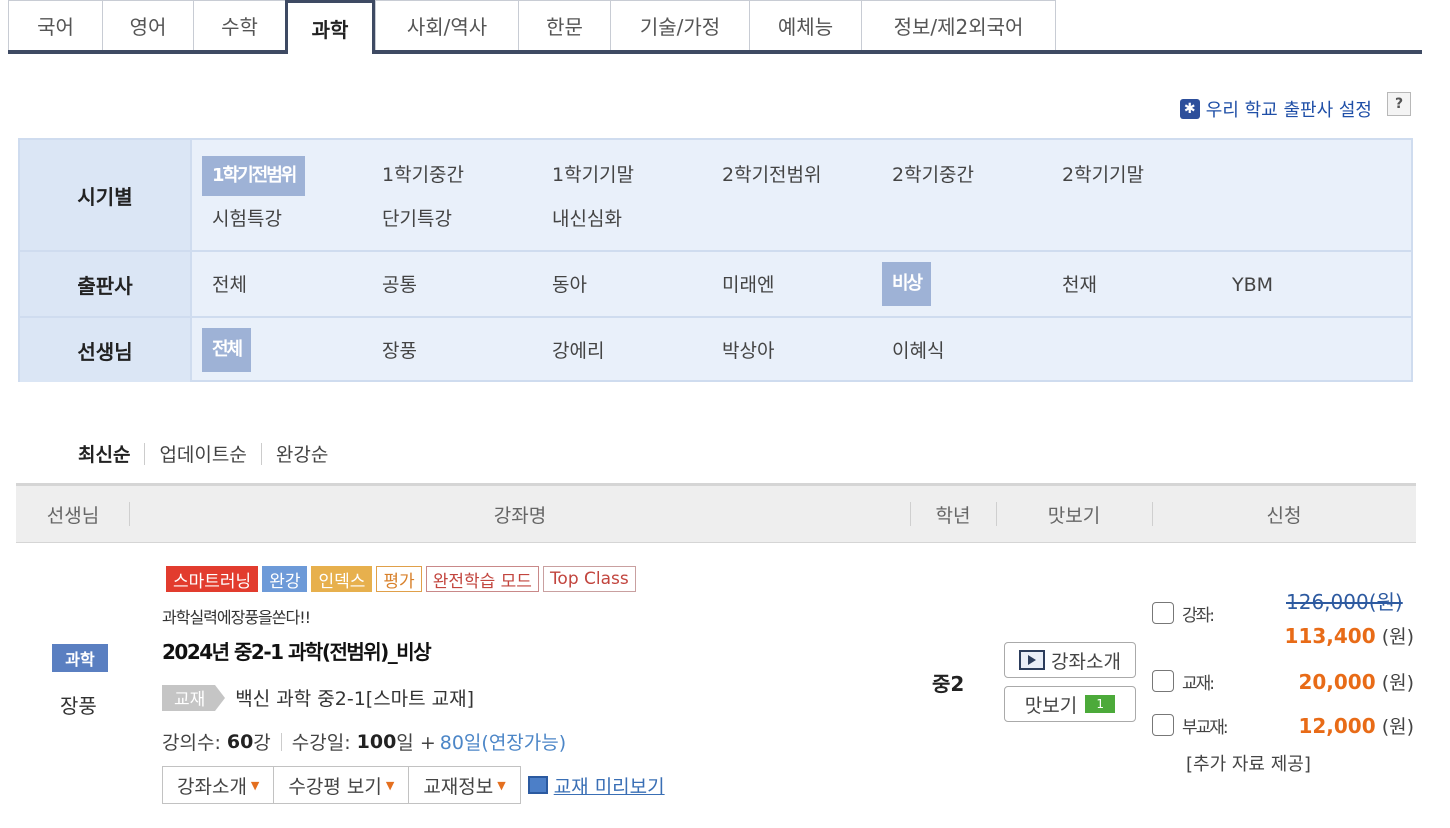 Image resolution: width=1450 pixels, height=828 pixels. Describe the element at coordinates (417, 219) in the screenshot. I see `filter-option-short-special: 단기특강` at that location.